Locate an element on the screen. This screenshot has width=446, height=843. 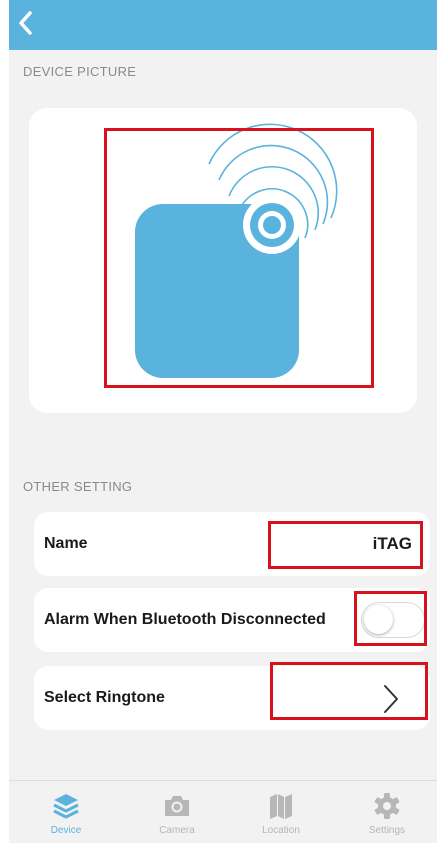
tab-location: Location is located at coordinates (281, 814).